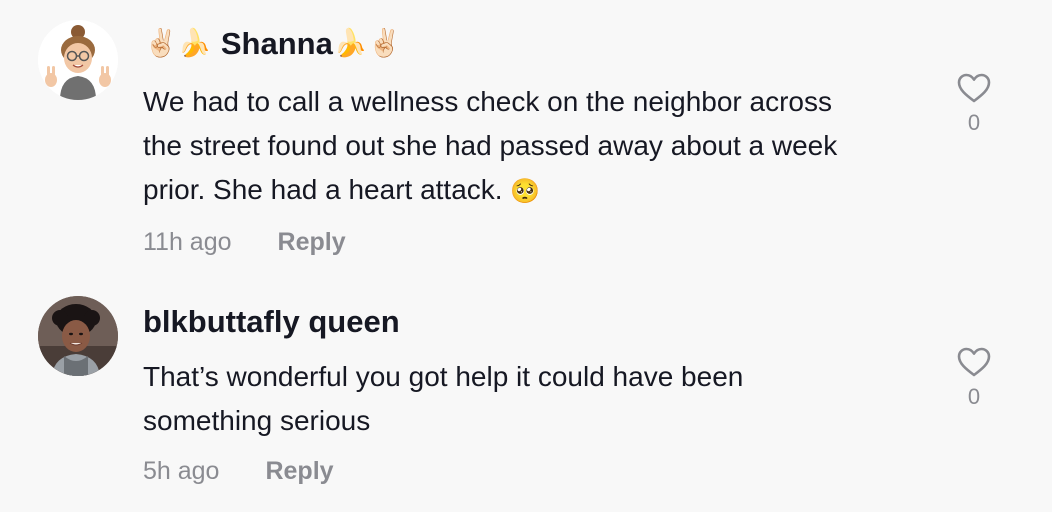 The image size is (1052, 512). Describe the element at coordinates (181, 471) in the screenshot. I see `timestamp: 5h ago` at that location.